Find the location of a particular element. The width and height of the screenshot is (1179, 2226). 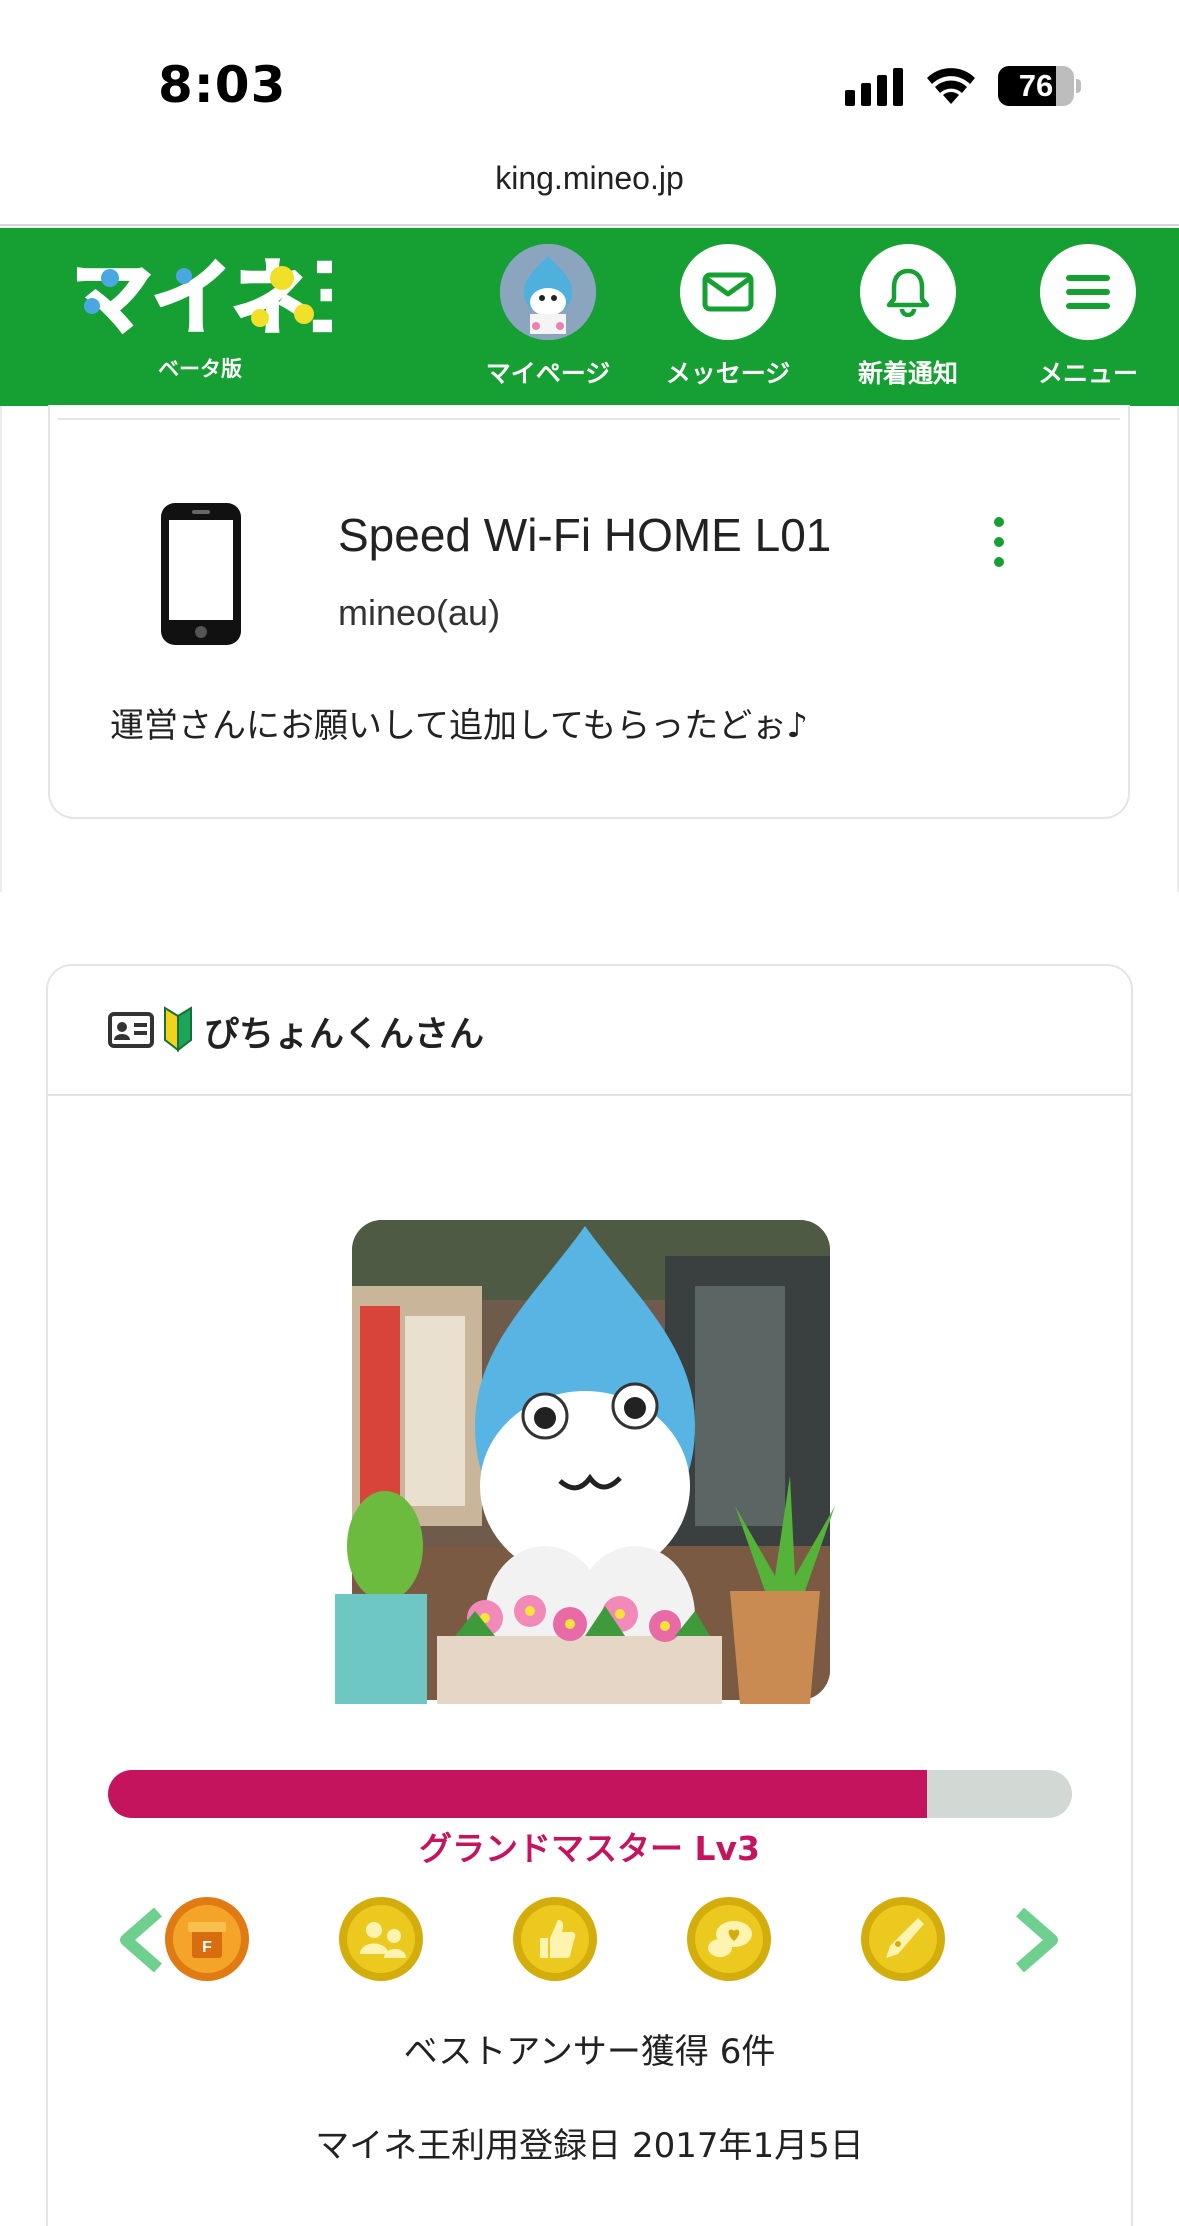

device-comment: 運営さんにお願いして追加してもらったどぉ♪ is located at coordinates (459, 726).